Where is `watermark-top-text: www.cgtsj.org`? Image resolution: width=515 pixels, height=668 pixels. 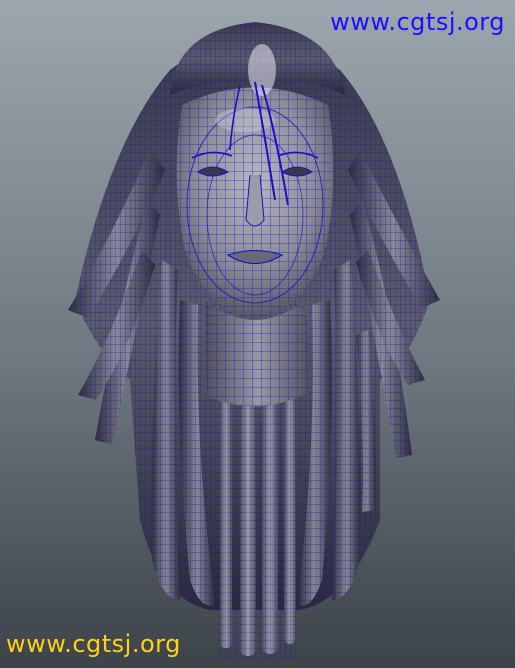 watermark-top-text: www.cgtsj.org is located at coordinates (417, 22).